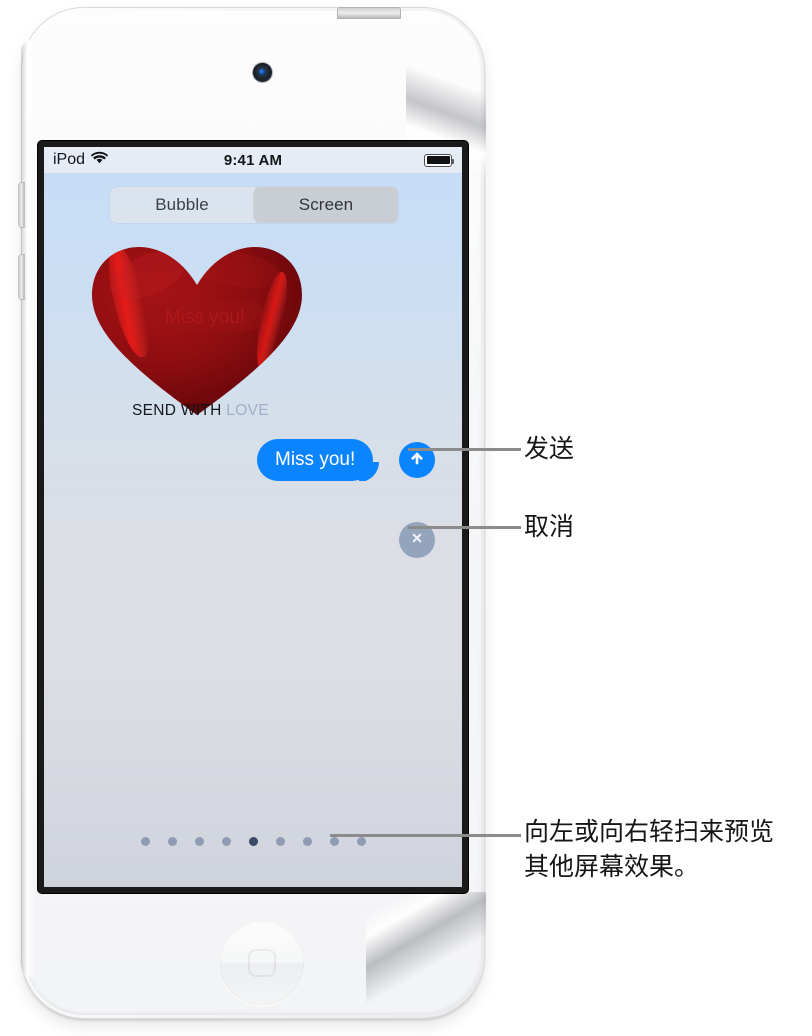 The height and width of the screenshot is (1036, 812). I want to click on callout-leader-swipe, so click(425, 835).